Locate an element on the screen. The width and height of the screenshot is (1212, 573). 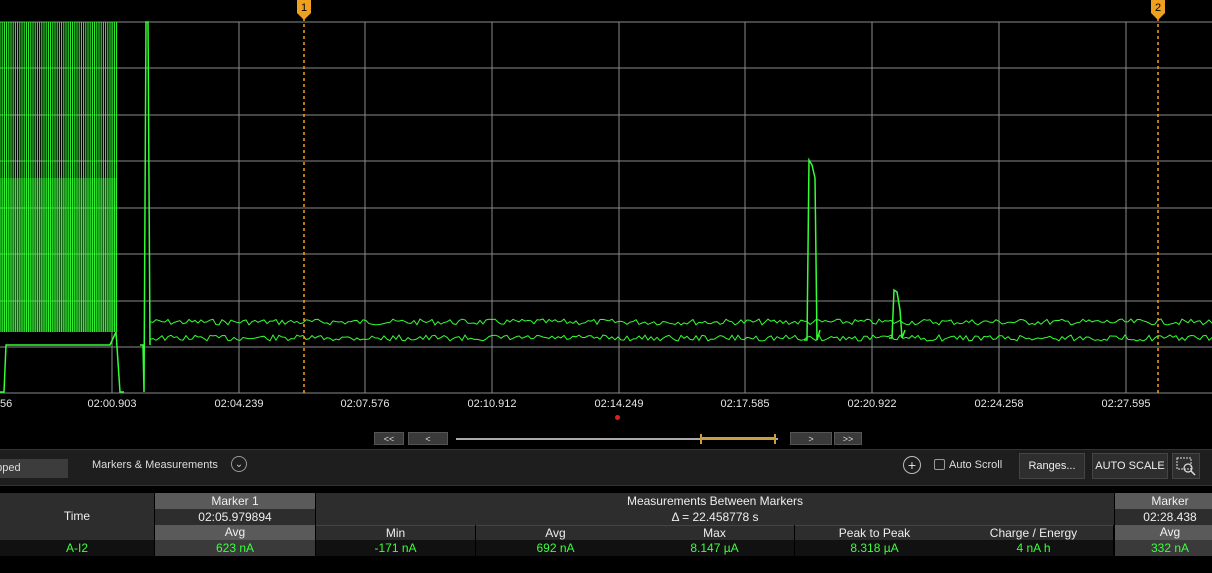
chevron-down-icon: ⌄ is located at coordinates (239, 464).